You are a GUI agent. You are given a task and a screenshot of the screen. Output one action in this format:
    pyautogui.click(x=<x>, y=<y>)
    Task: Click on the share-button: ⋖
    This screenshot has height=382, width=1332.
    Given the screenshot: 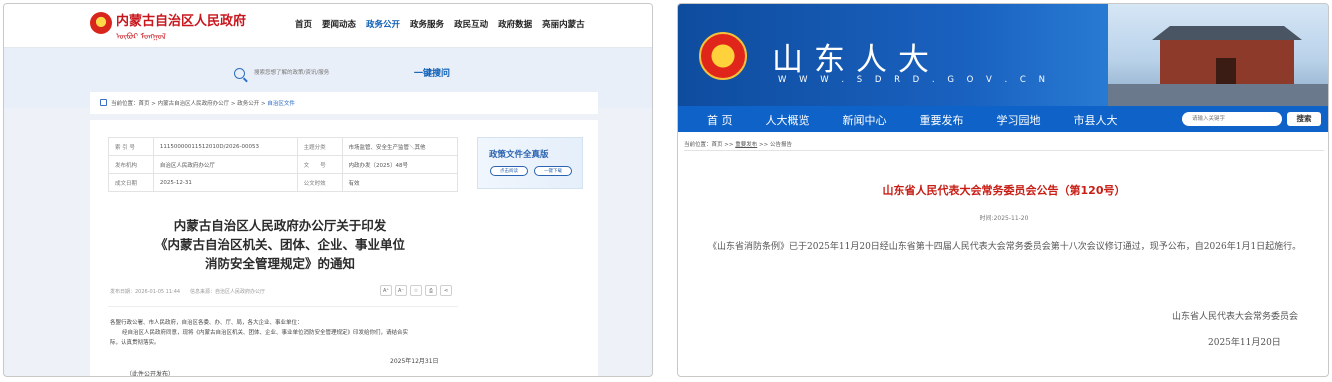 What is the action you would take?
    pyautogui.click(x=446, y=290)
    